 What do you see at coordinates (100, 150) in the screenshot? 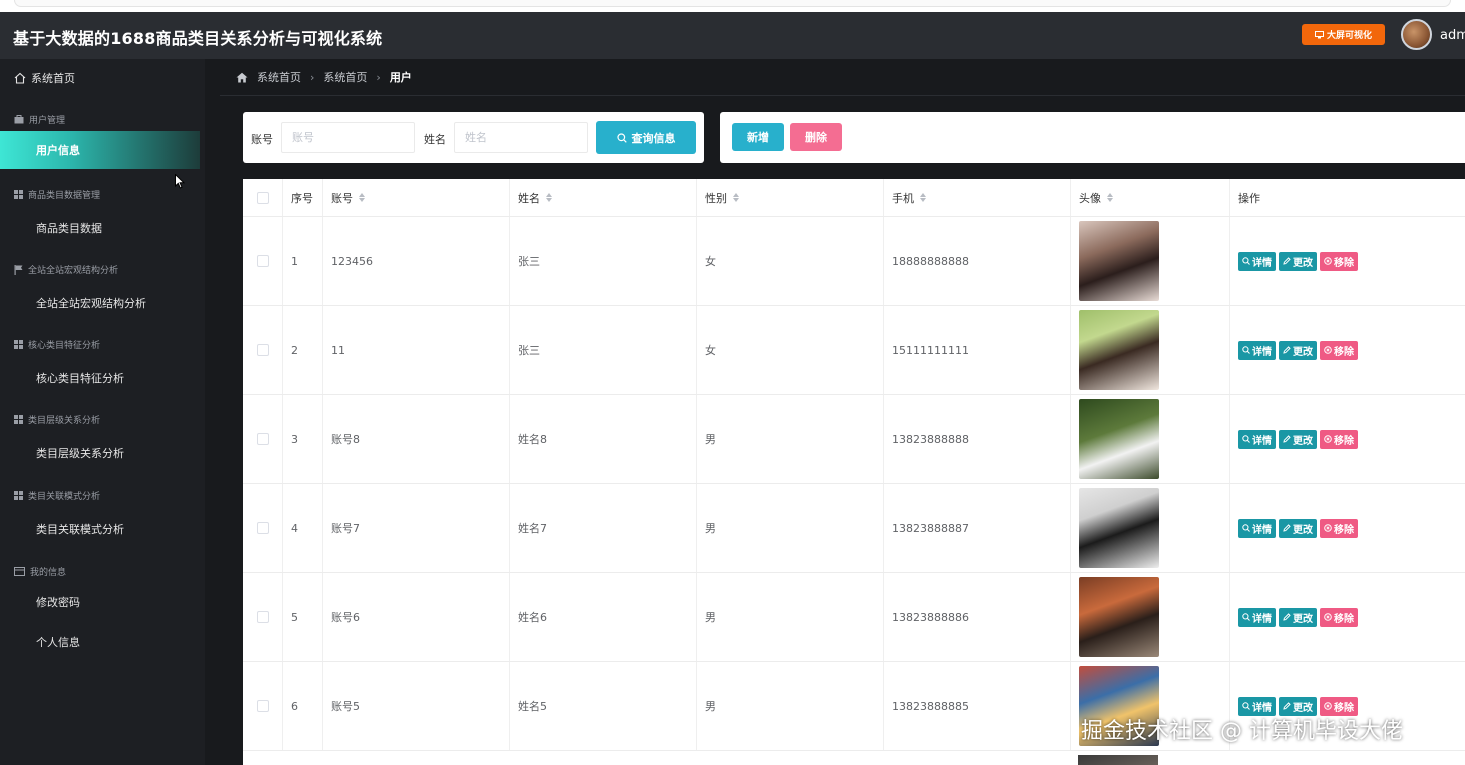
I see `sidebar-item-user-info: 用户信息` at bounding box center [100, 150].